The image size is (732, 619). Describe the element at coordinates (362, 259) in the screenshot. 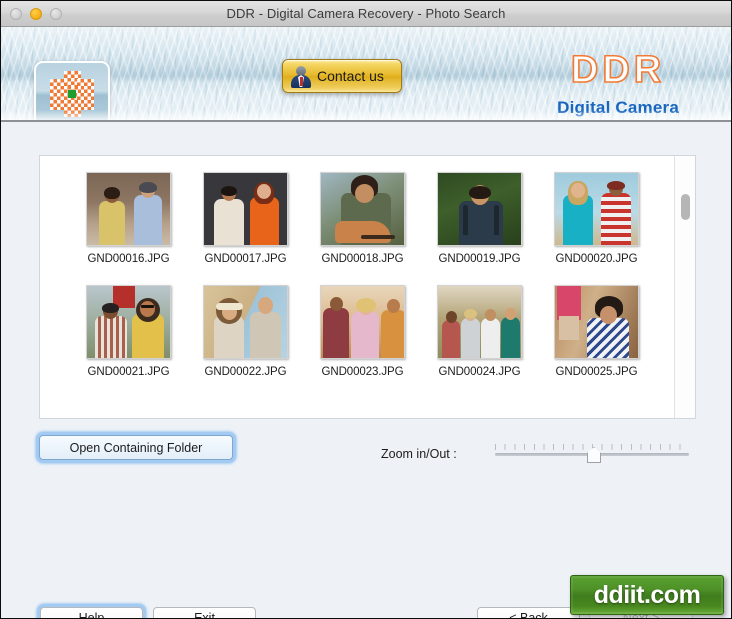

I see `thumbnail-filename: GND00018.JPG` at that location.